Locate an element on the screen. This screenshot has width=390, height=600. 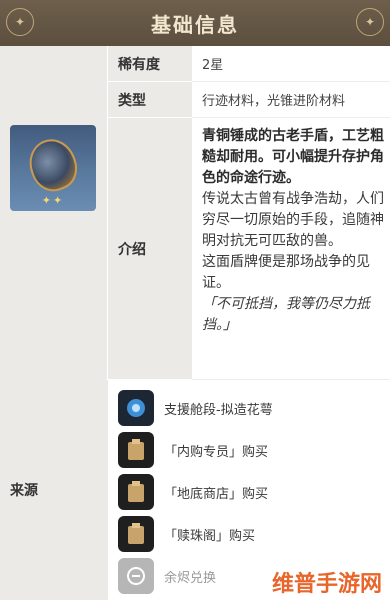
source-item-calyx: 支援舱段-拟造花萼 is located at coordinates (195, 408).